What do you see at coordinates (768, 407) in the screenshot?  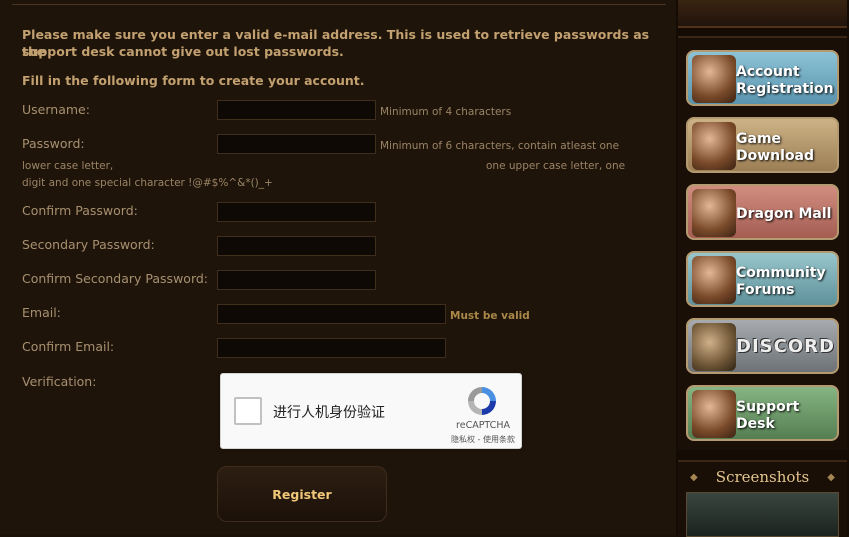 I see `support-desk-label: Support` at bounding box center [768, 407].